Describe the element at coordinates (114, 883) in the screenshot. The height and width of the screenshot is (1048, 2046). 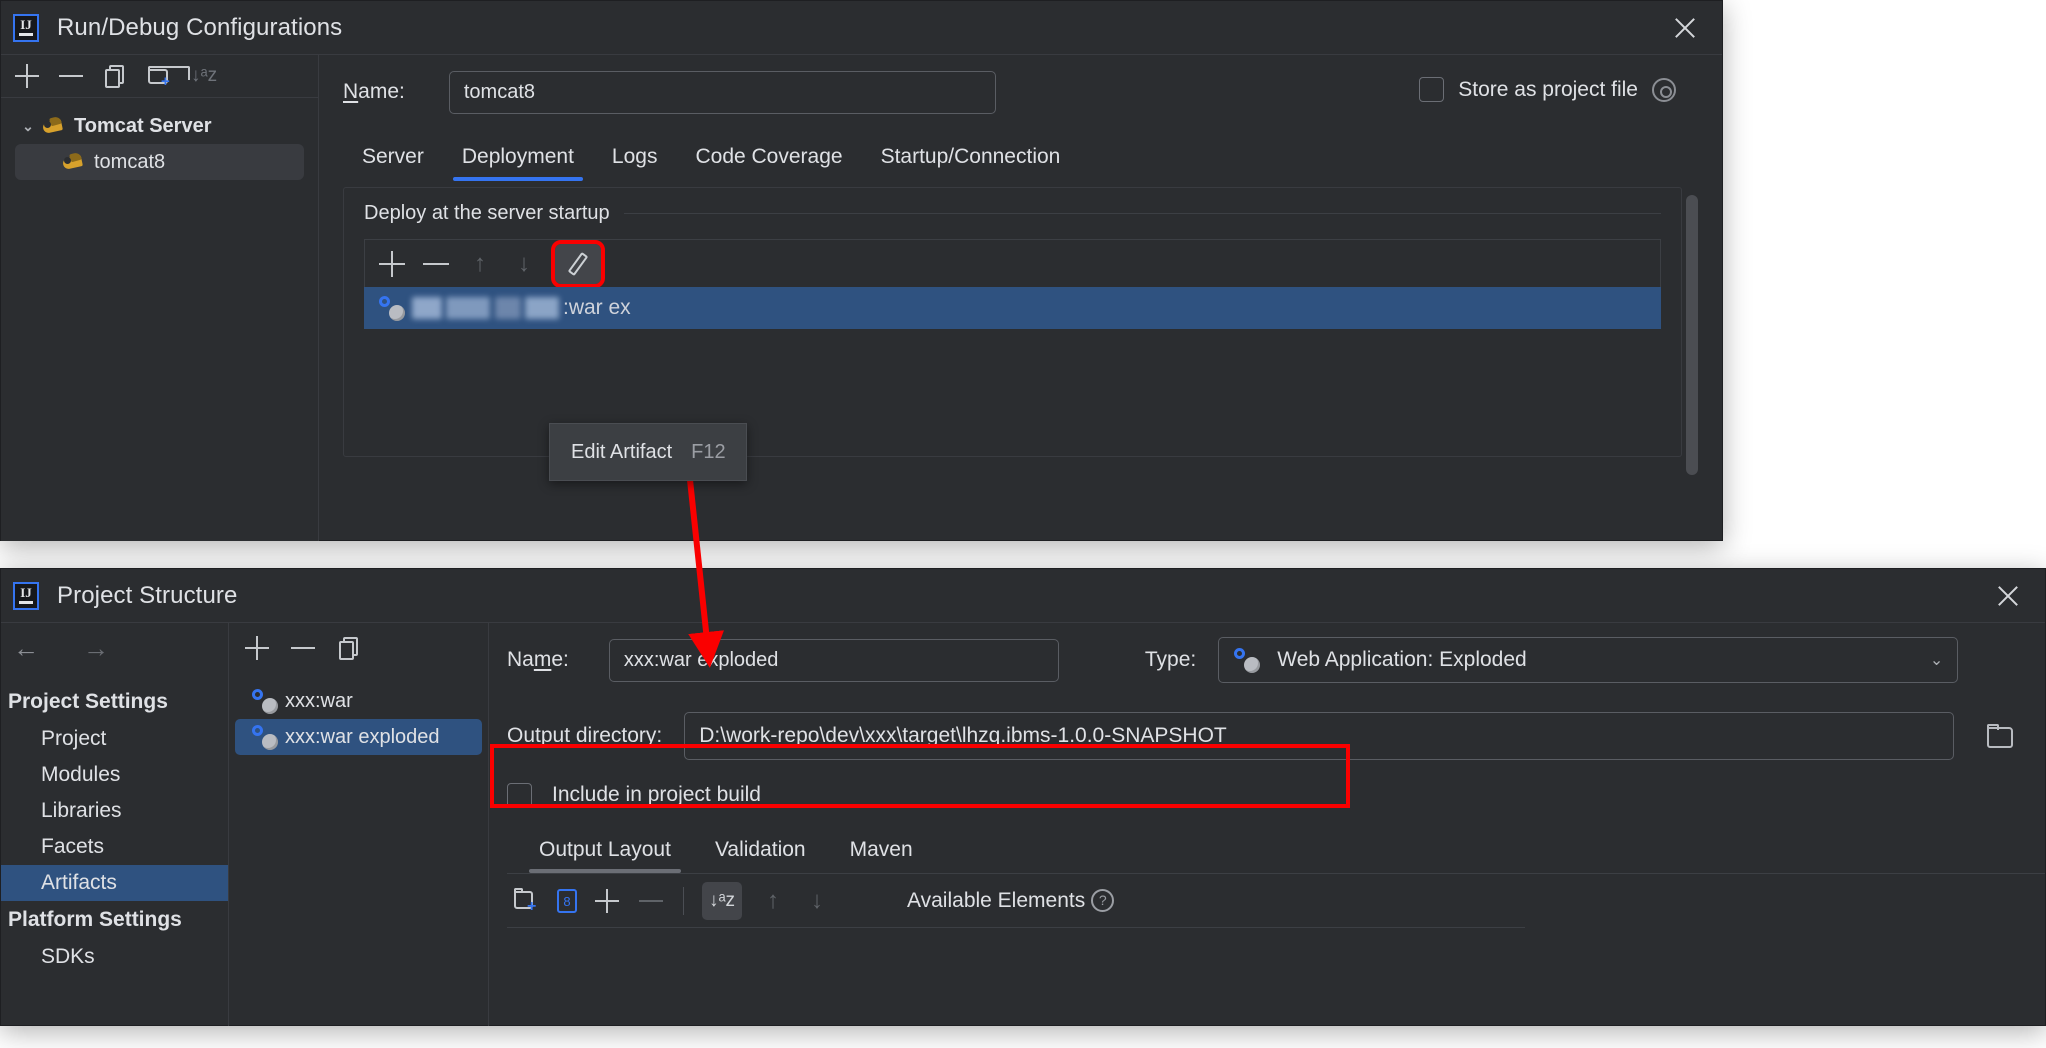
I see `nav-item-artifacts: Artifacts` at that location.